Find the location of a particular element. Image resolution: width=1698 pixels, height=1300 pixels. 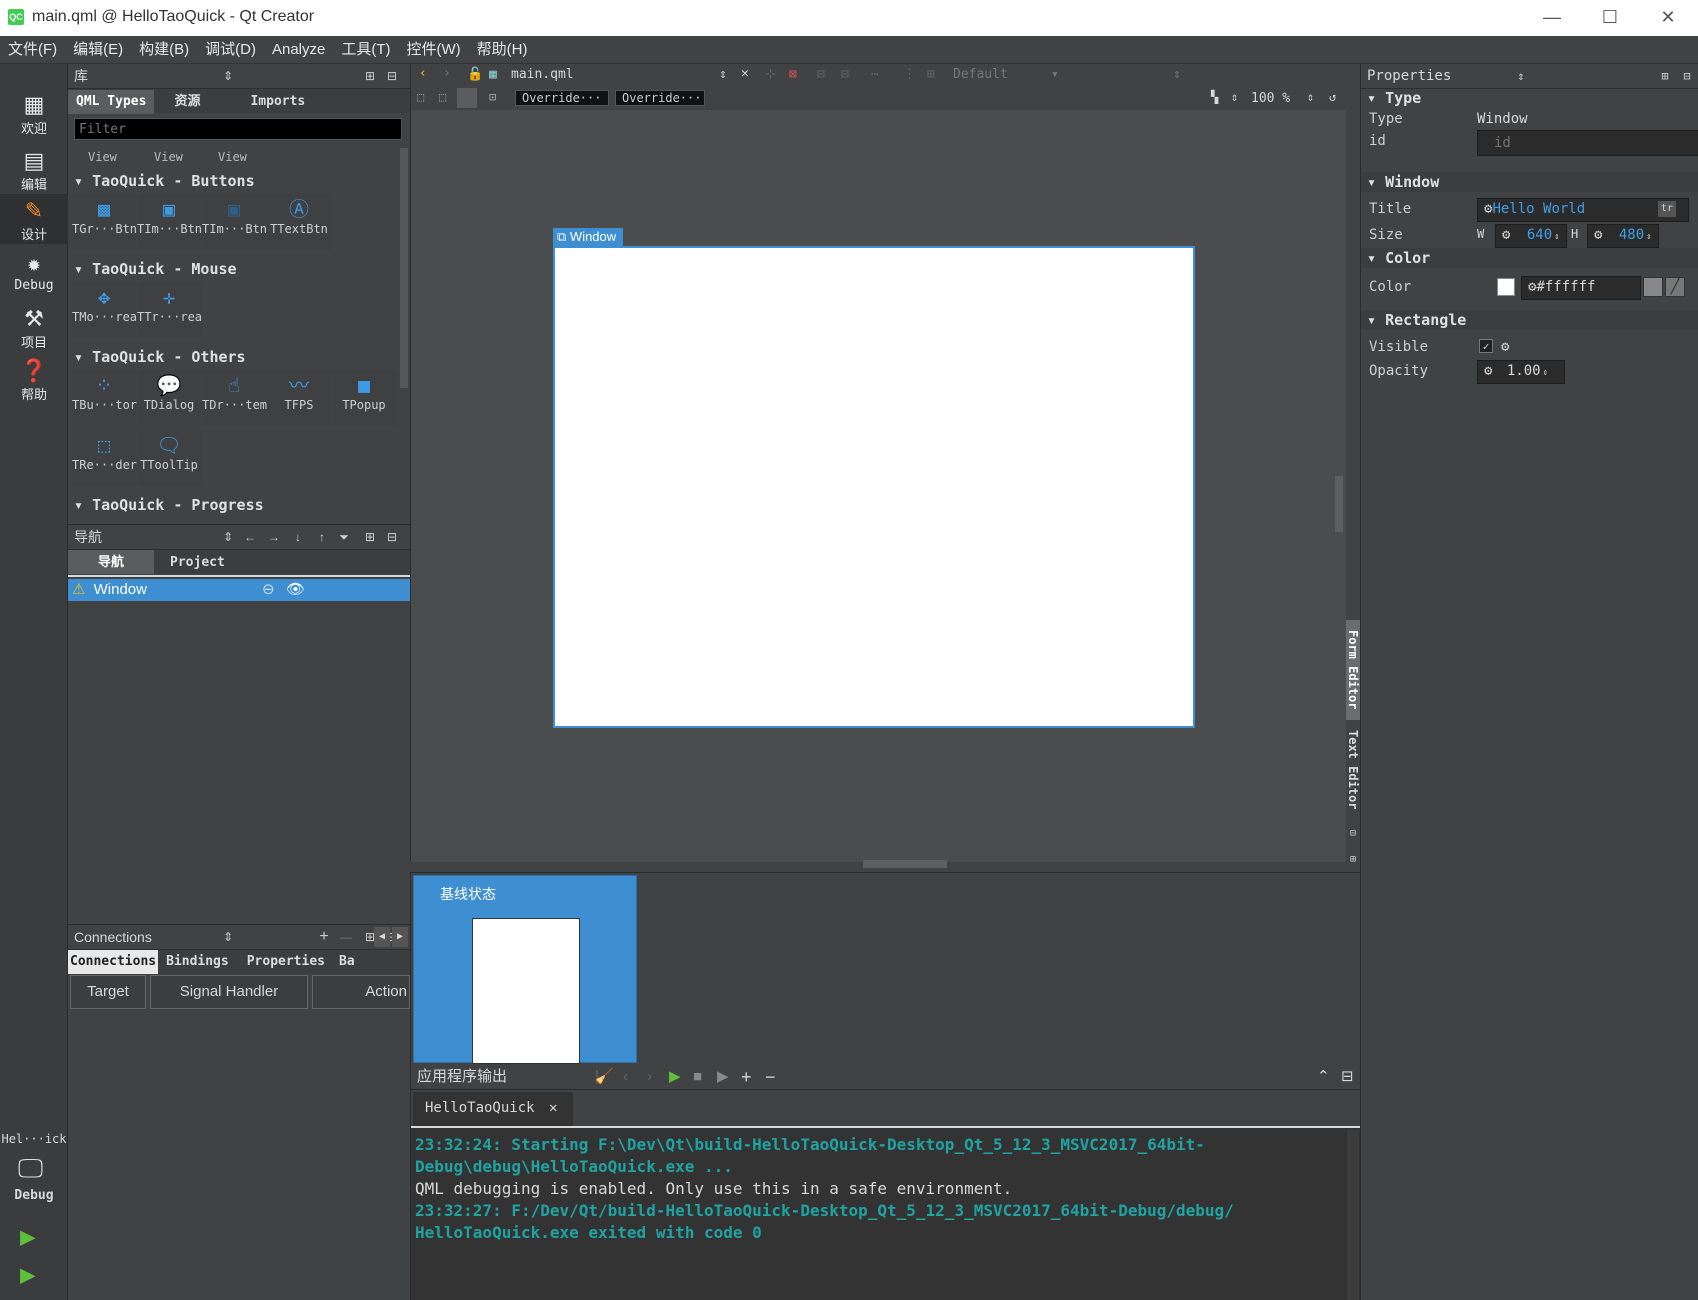

close-file-icon: ✕ is located at coordinates (745, 73).